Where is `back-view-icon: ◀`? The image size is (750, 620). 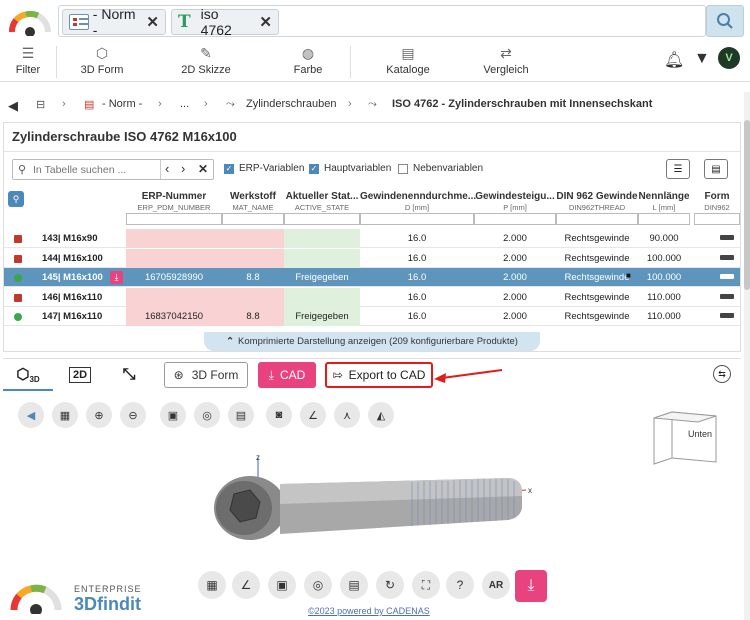
back-view-icon: ◀ is located at coordinates (31, 415).